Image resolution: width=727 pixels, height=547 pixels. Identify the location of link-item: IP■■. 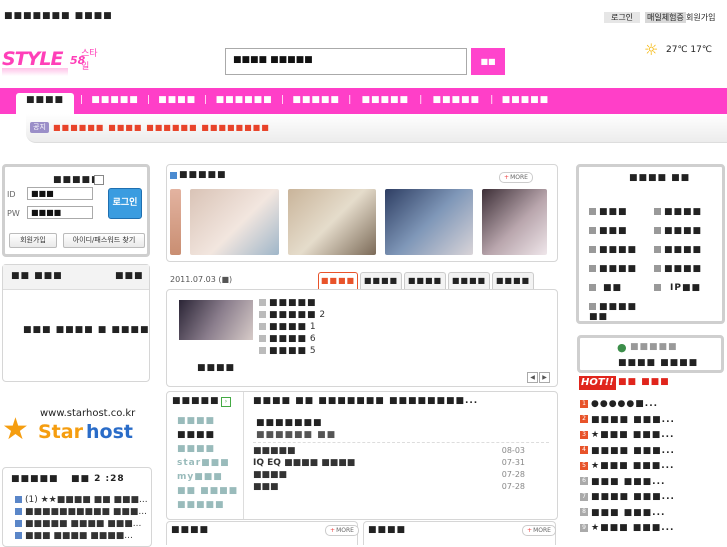
(687, 292).